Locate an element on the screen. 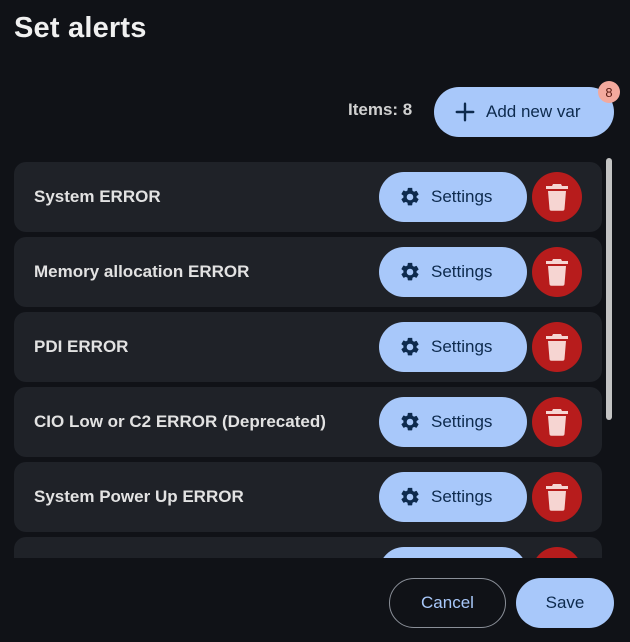 The height and width of the screenshot is (642, 630). items-count: Items: 8 is located at coordinates (380, 109).